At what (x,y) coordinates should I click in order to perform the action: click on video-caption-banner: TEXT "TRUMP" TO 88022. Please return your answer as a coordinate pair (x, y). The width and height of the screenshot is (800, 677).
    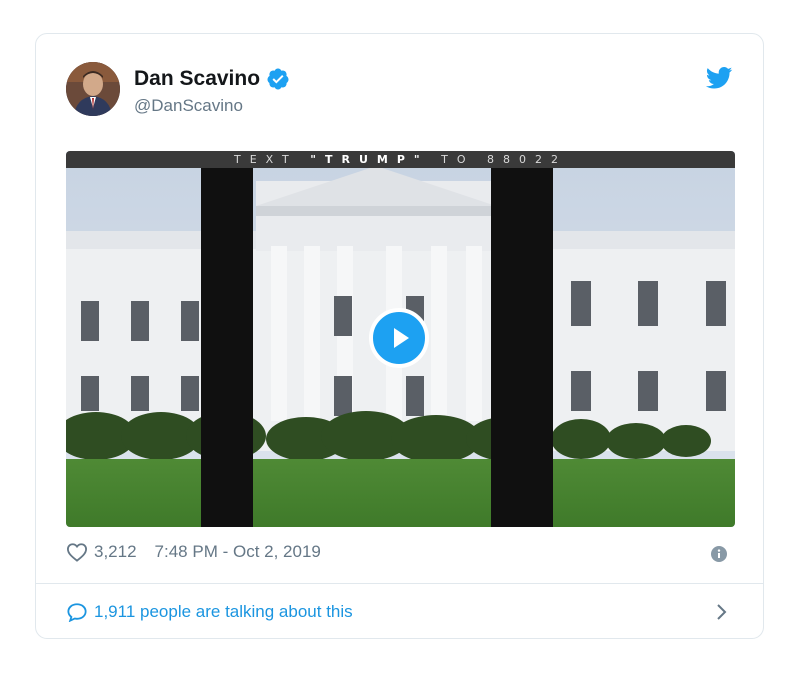
    Looking at the image, I should click on (400, 159).